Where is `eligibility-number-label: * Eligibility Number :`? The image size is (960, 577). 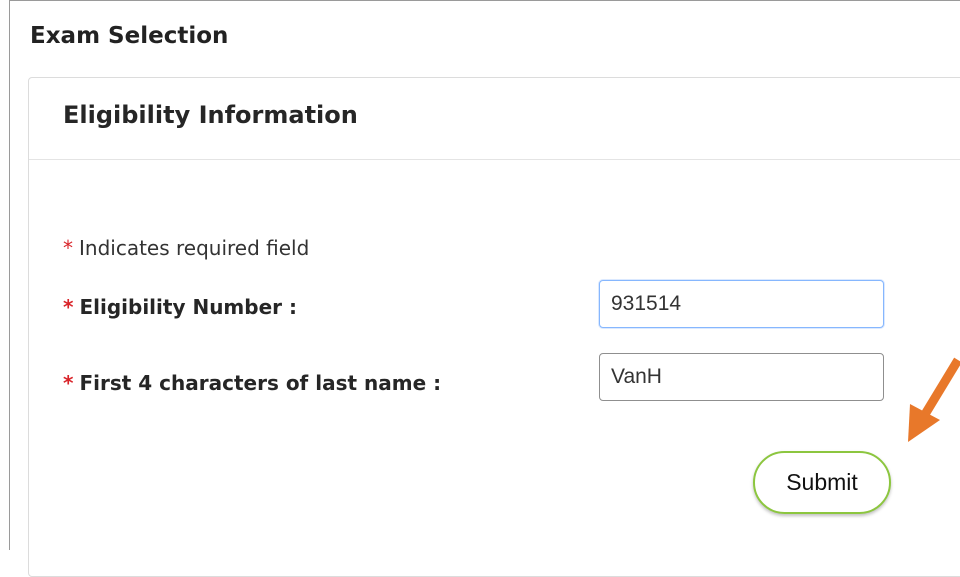 eligibility-number-label: * Eligibility Number : is located at coordinates (180, 307).